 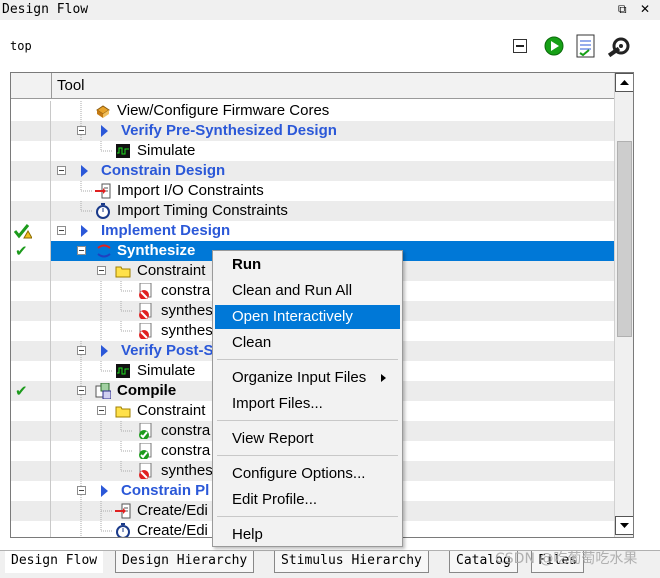 I want to click on scroll-up-button, so click(x=624, y=82).